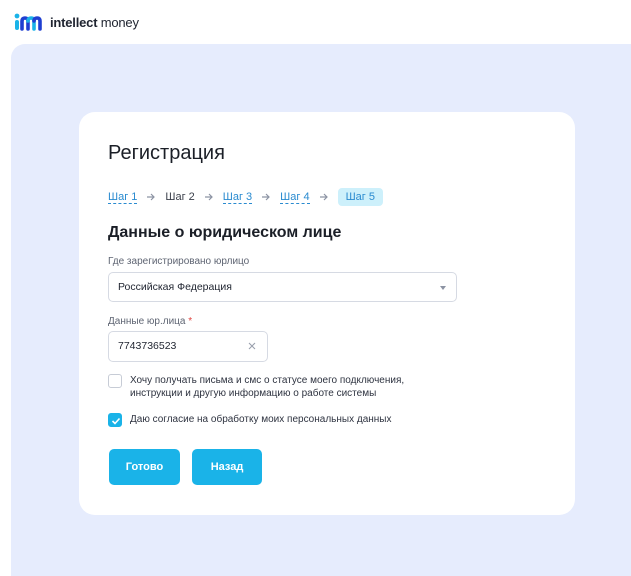 The height and width of the screenshot is (576, 631). What do you see at coordinates (252, 346) in the screenshot?
I see `clear-icon` at bounding box center [252, 346].